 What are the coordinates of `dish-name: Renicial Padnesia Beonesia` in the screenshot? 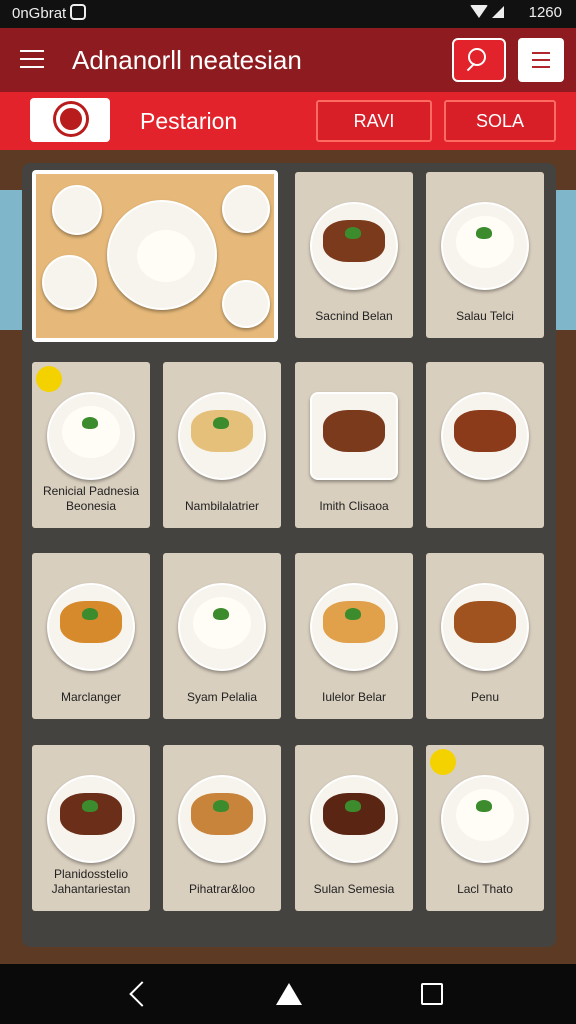 It's located at (91, 498).